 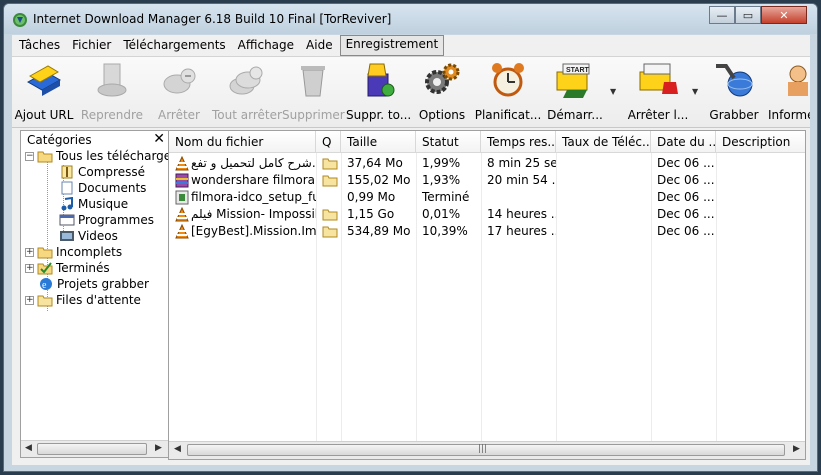 I want to click on finished-folder-icon, so click(x=45, y=268).